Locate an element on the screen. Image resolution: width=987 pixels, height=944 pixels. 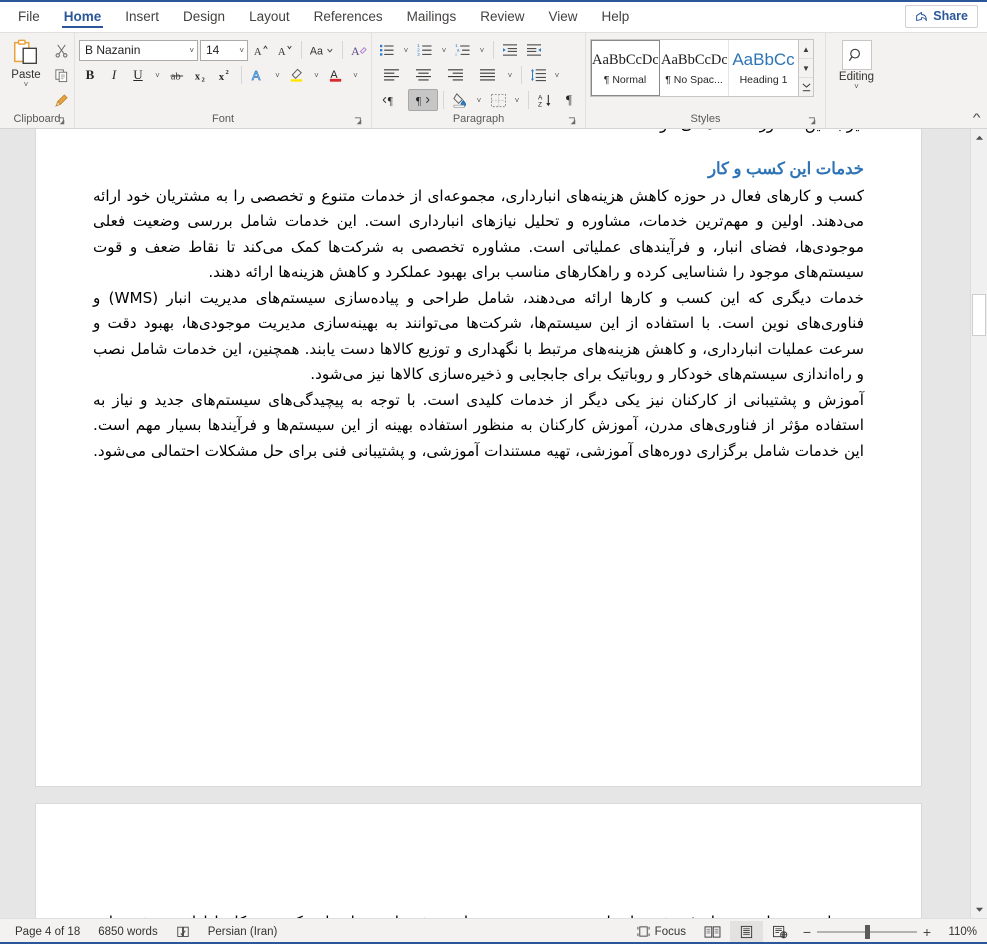
view-web-layout-button is located at coordinates (780, 932).